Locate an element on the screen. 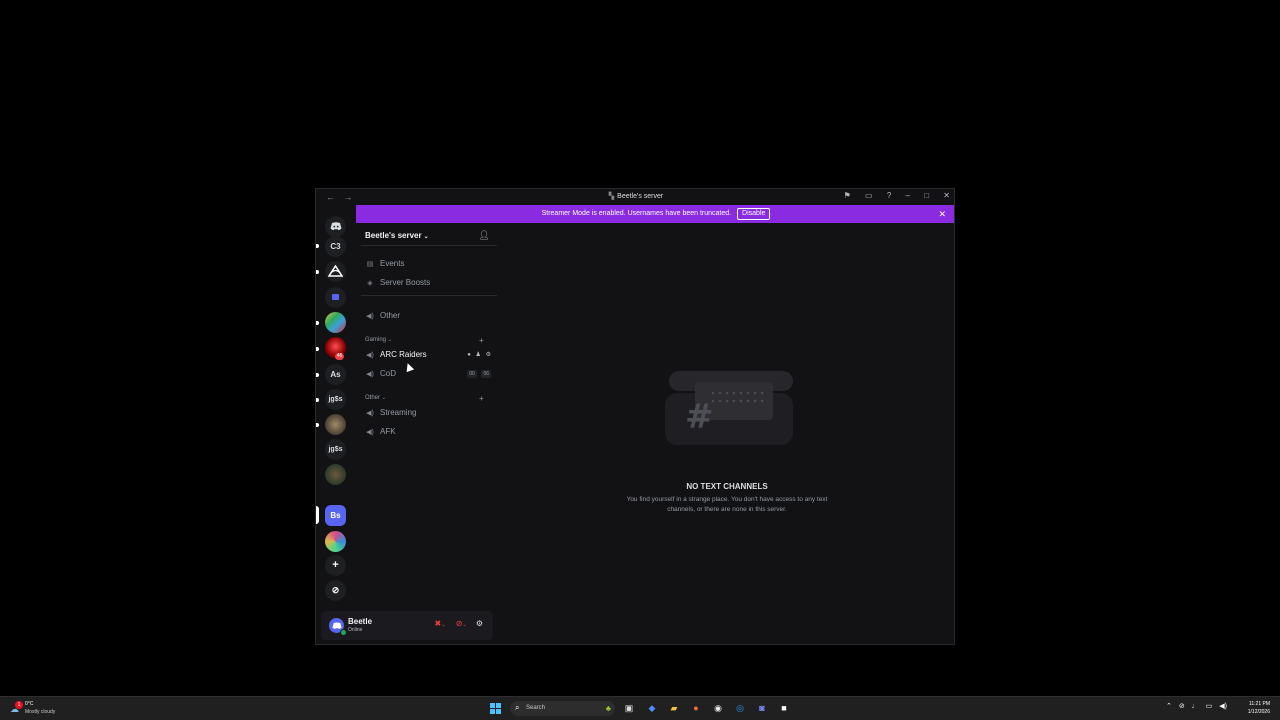  server-name-header: Beetle's server ⌄ is located at coordinates (397, 235).